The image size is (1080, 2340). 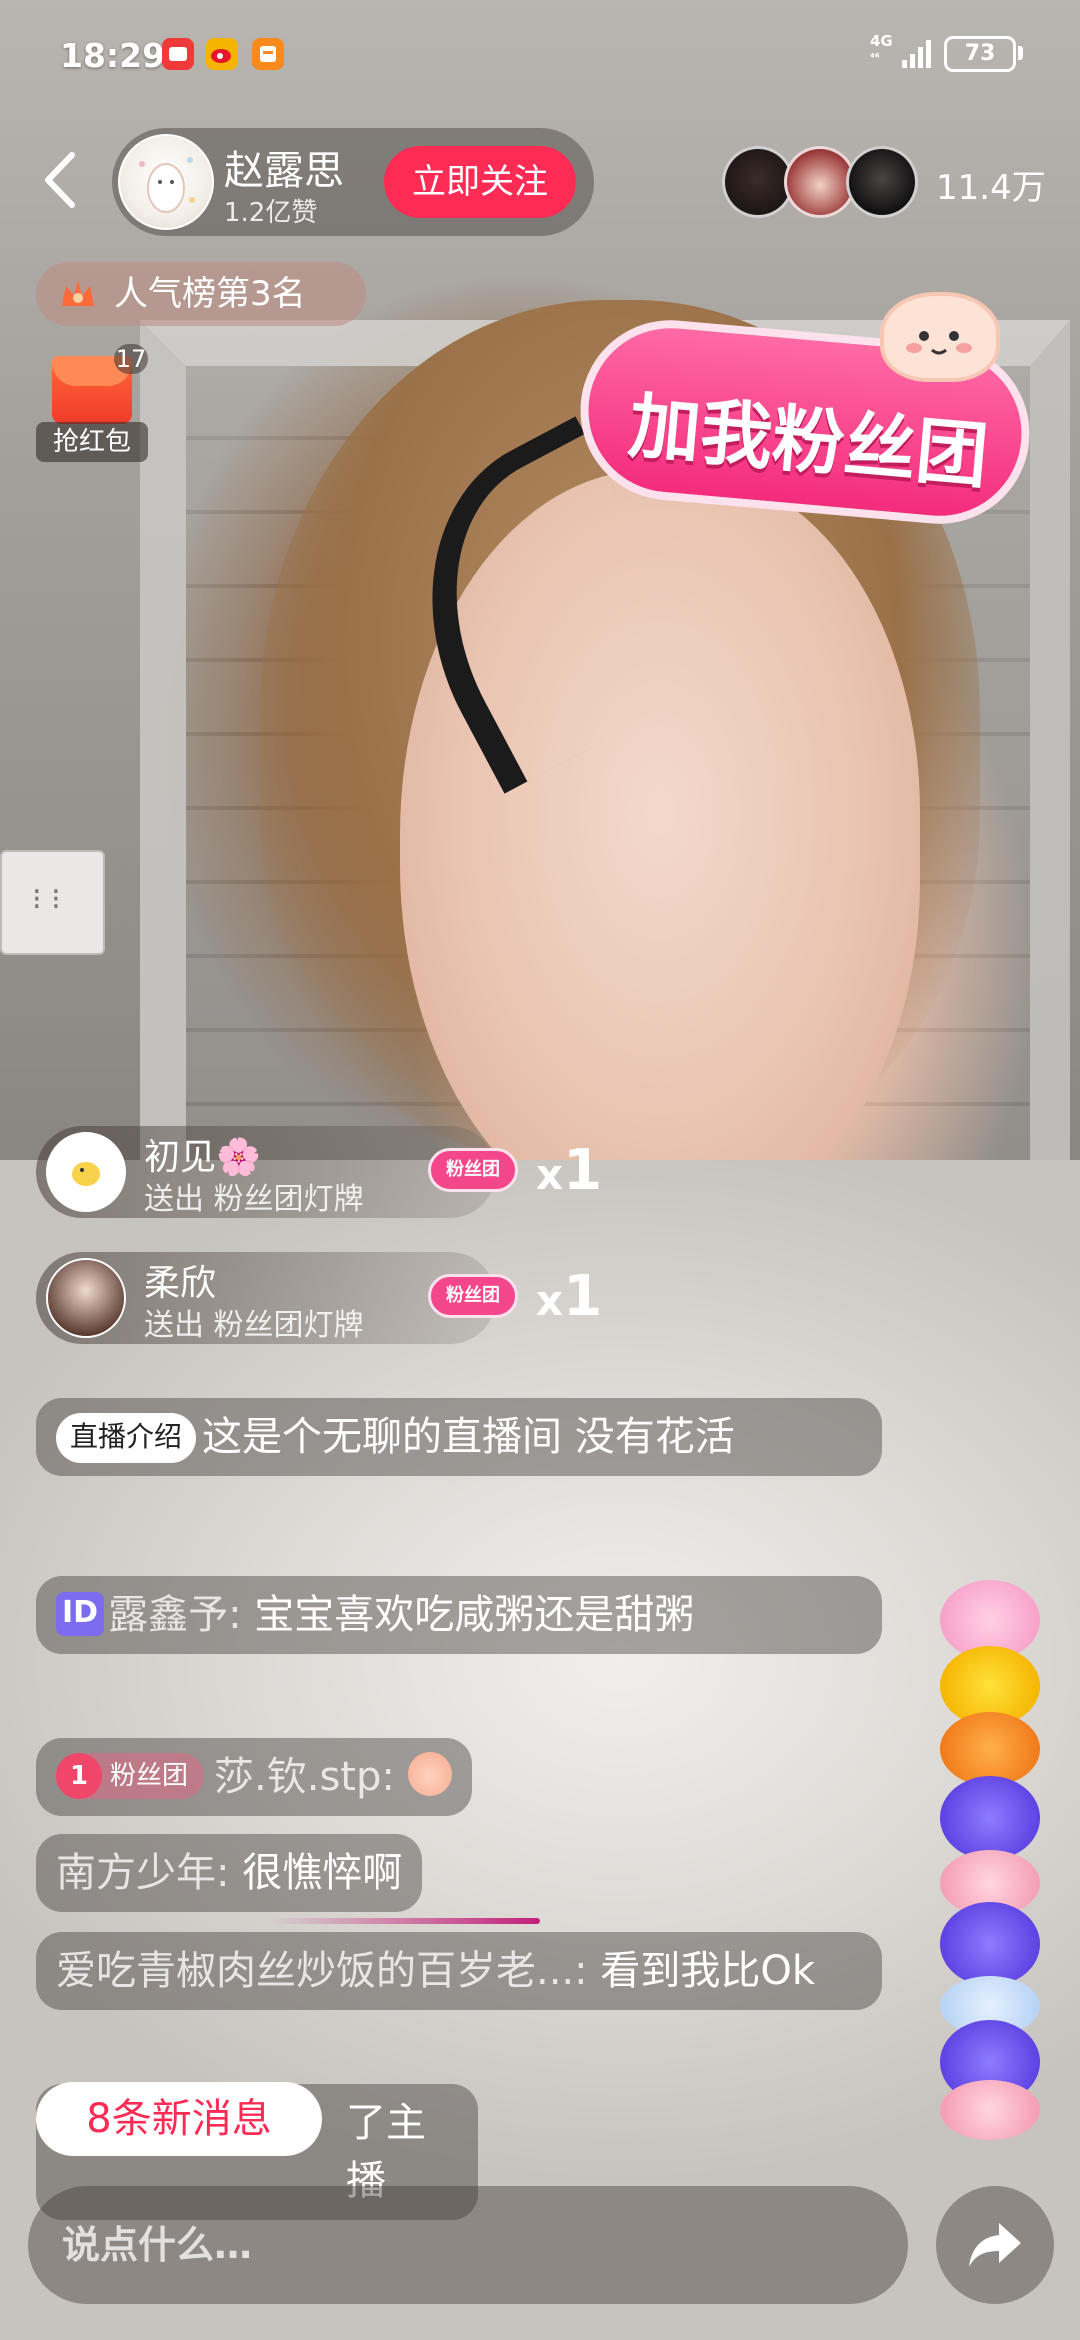 I want to click on scroll-indicator, so click(x=405, y=1921).